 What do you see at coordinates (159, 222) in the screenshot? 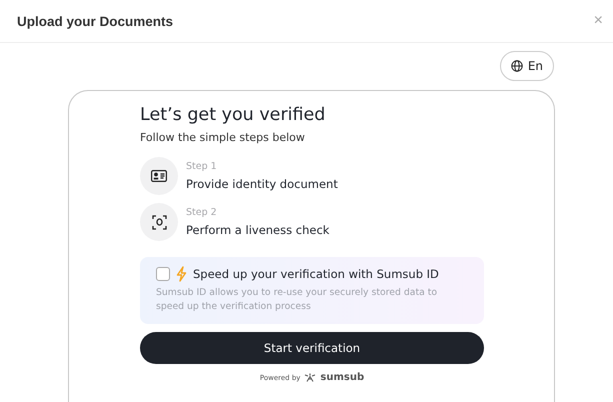
I see `face-scan-icon` at bounding box center [159, 222].